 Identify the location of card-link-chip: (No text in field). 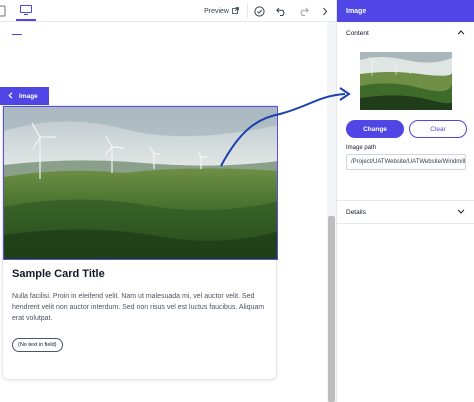
(37, 345).